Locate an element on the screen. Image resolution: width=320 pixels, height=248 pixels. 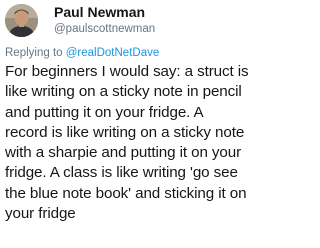
reply-mention-link: @realDotNetDave is located at coordinates (113, 53).